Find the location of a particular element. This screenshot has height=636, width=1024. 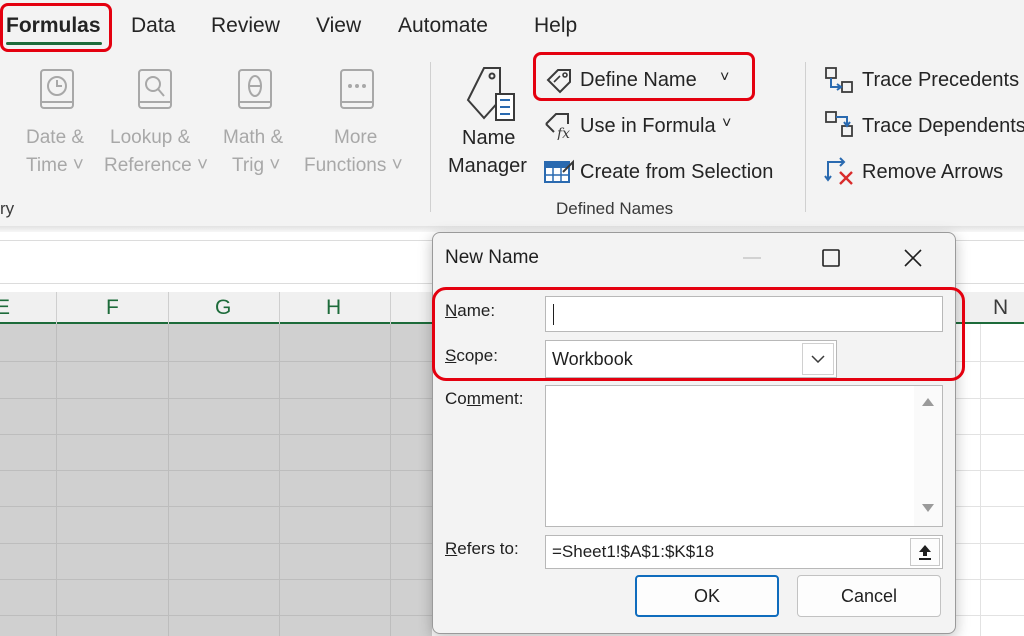

math-trig-label-2: Trig ˅ is located at coordinates (256, 165).